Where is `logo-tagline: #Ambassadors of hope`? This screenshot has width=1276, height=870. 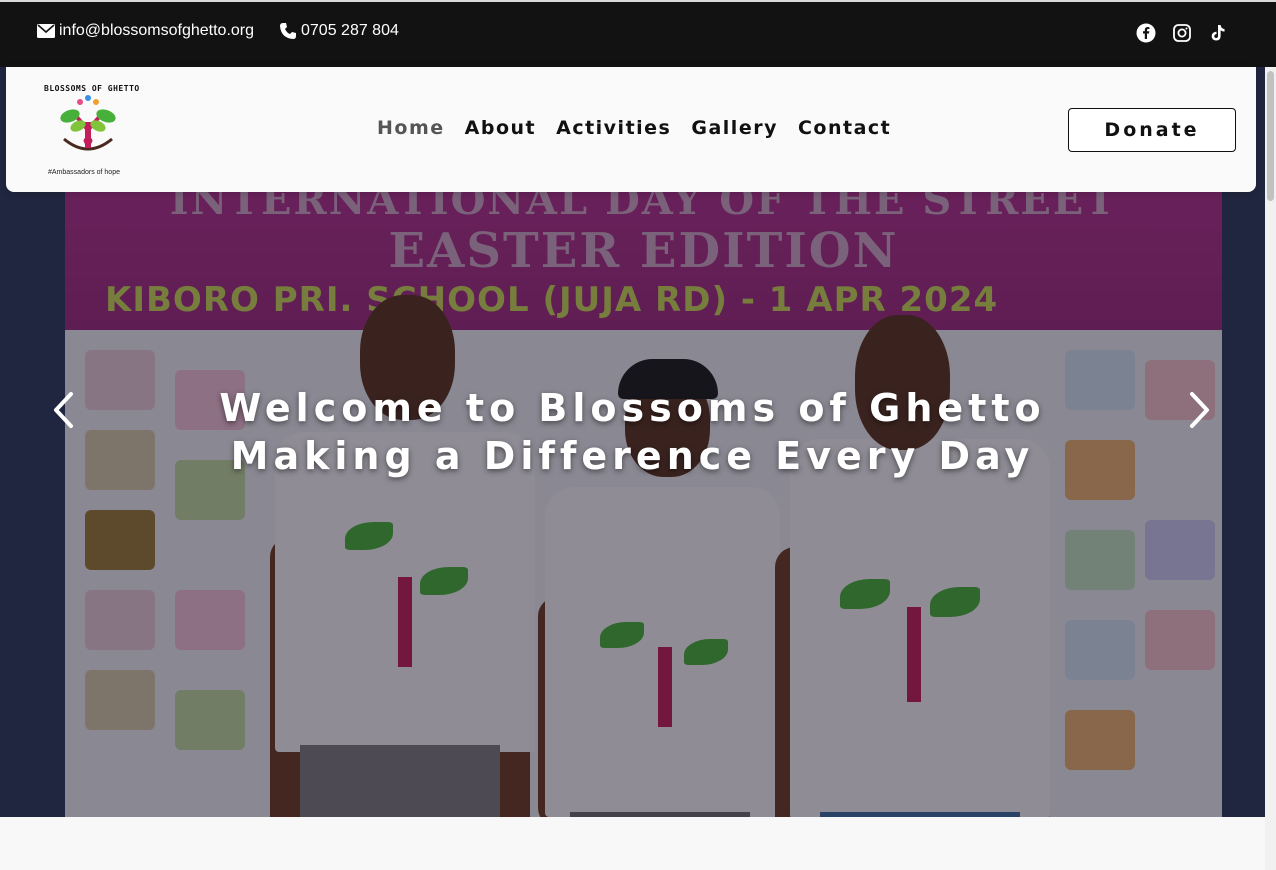 logo-tagline: #Ambassadors of hope is located at coordinates (84, 172).